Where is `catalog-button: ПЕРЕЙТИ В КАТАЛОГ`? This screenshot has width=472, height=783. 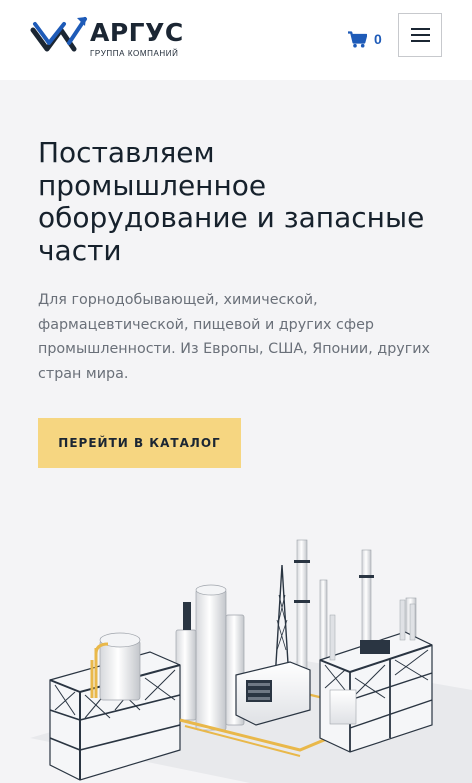
catalog-button: ПЕРЕЙТИ В КАТАЛОГ is located at coordinates (139, 443).